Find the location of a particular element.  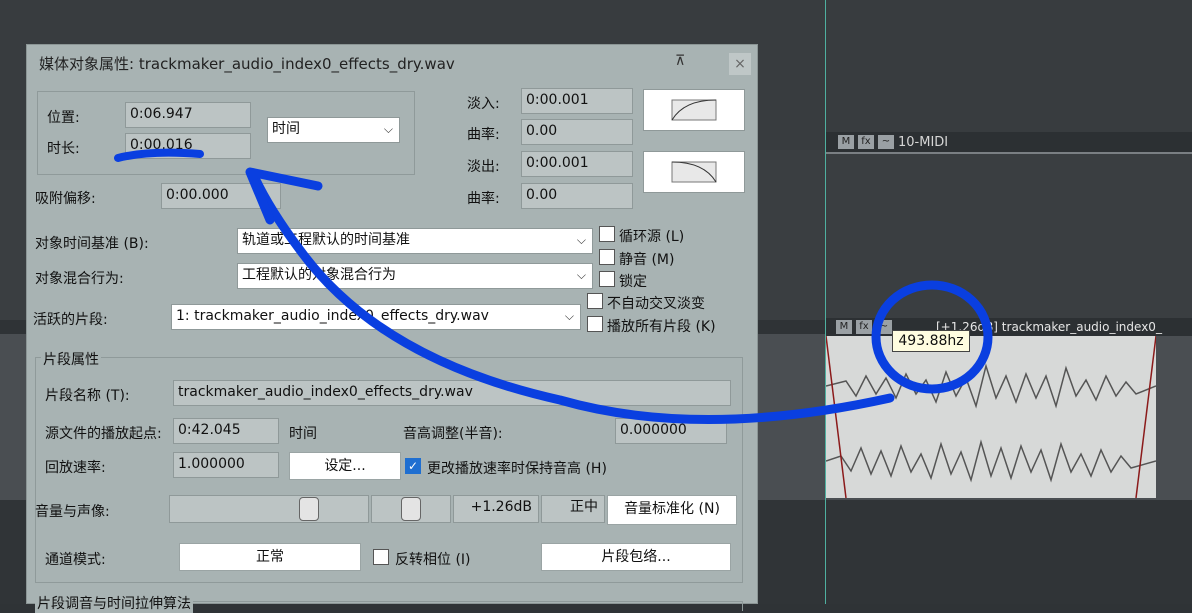

annotation-circle is located at coordinates (932, 337).